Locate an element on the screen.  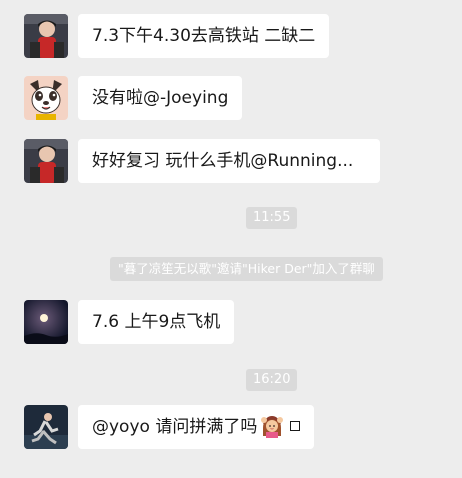
chat-message: 7.3下午4.30去高铁站 二缺二 is located at coordinates (243, 36).